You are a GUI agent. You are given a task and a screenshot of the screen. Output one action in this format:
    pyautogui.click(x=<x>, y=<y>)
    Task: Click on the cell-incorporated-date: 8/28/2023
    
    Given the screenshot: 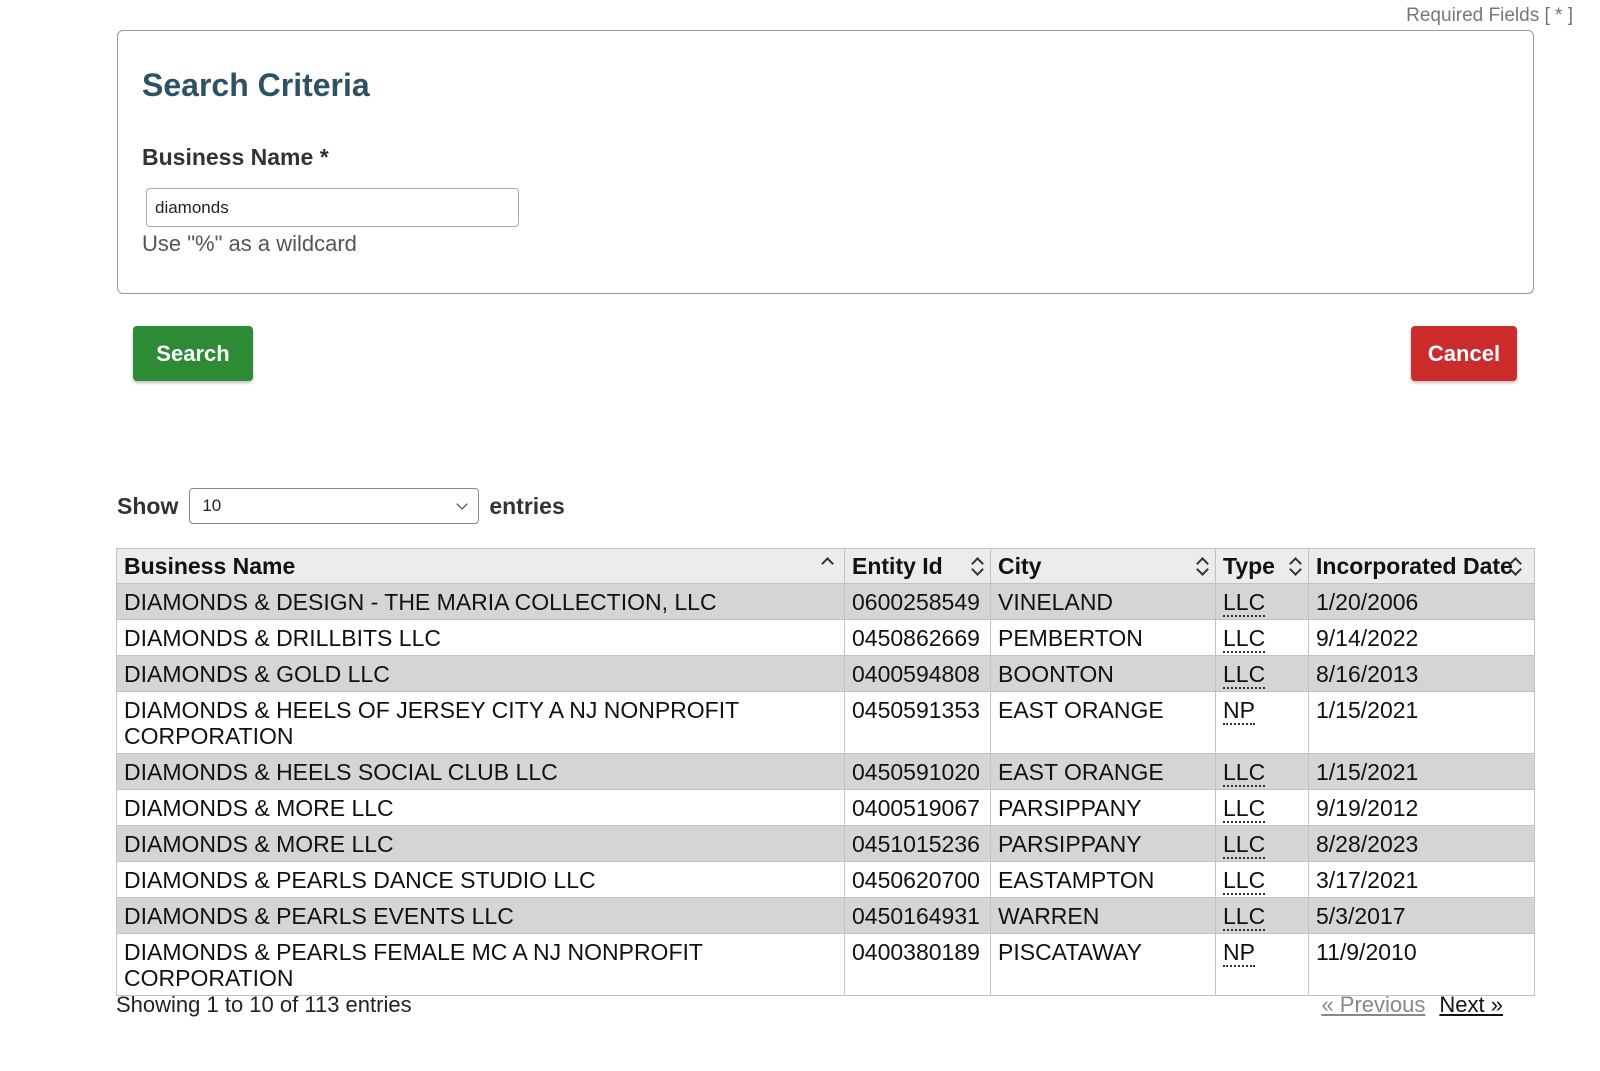 What is the action you would take?
    pyautogui.click(x=1421, y=843)
    